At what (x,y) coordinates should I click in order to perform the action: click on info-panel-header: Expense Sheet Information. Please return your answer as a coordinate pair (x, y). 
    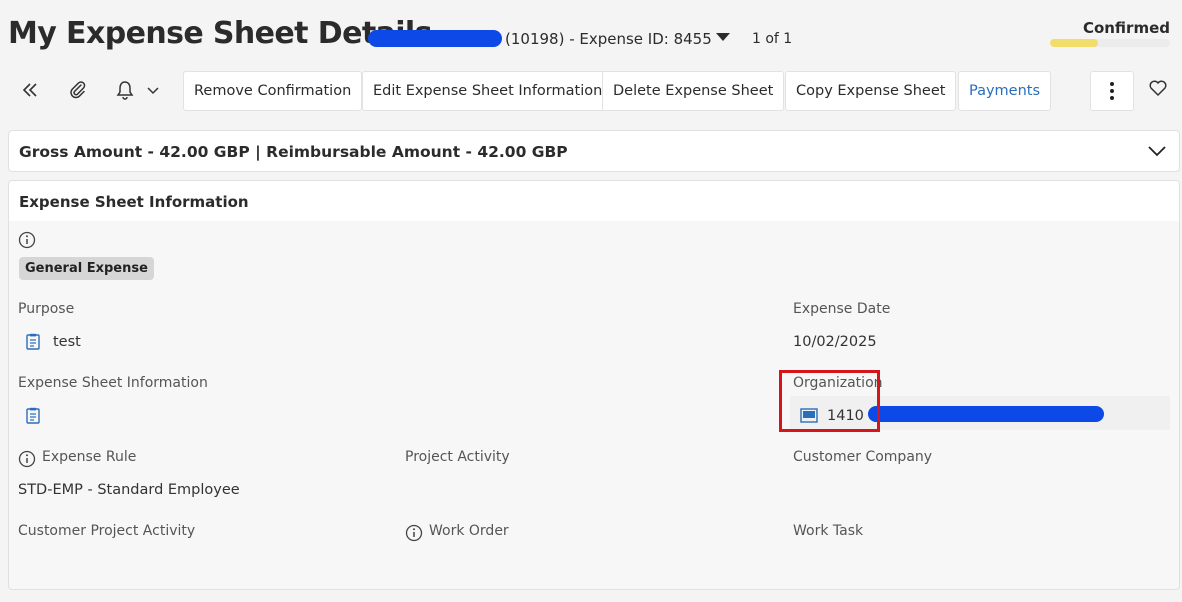
    Looking at the image, I should click on (594, 201).